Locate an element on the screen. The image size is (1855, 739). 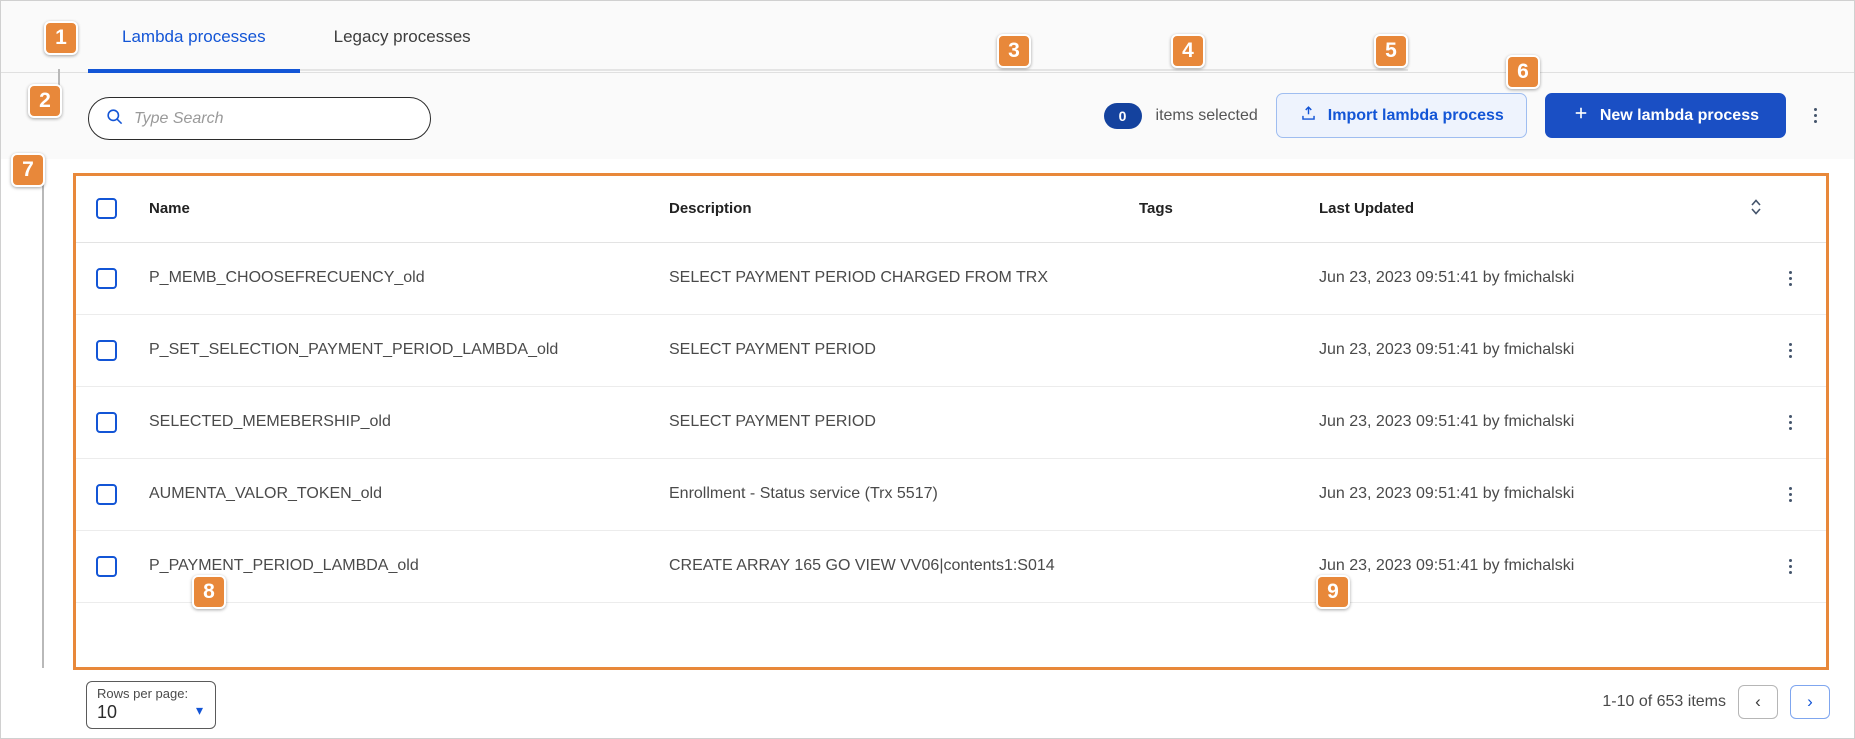
select-all-header is located at coordinates (112, 209).